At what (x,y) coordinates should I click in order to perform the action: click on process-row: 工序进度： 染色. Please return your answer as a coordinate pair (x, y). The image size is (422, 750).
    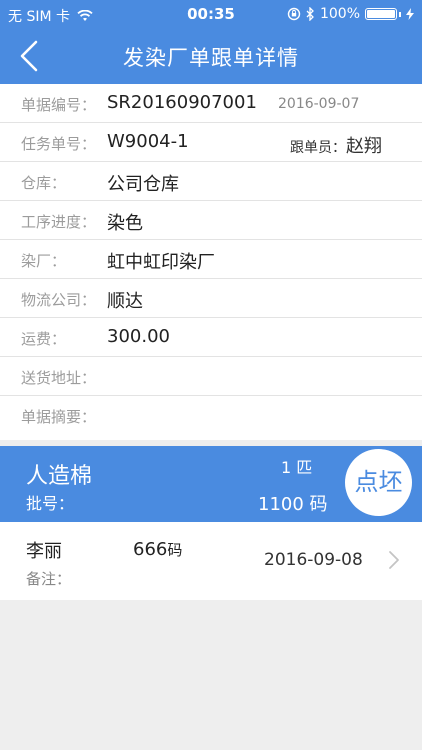
    Looking at the image, I should click on (211, 220).